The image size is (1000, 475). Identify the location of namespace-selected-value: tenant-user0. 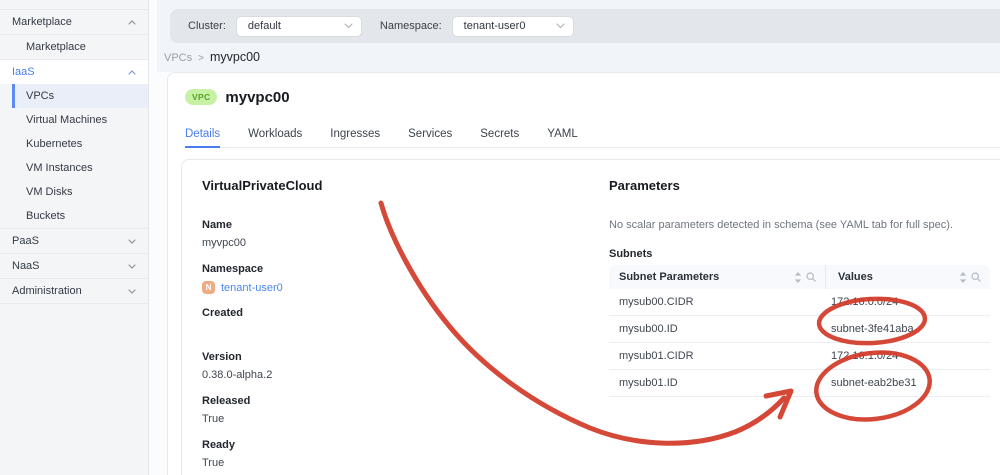
(494, 26).